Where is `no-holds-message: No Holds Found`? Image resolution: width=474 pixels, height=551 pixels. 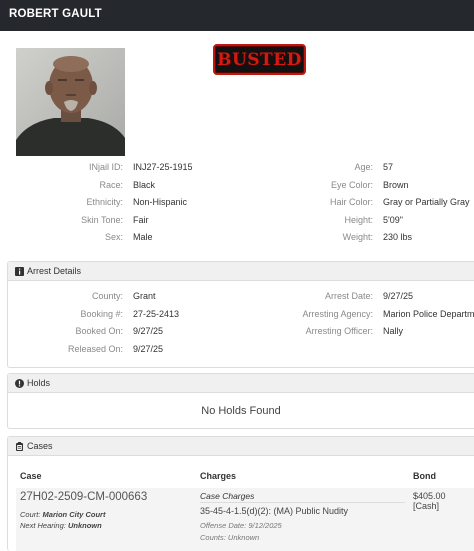 no-holds-message: No Holds Found is located at coordinates (241, 411).